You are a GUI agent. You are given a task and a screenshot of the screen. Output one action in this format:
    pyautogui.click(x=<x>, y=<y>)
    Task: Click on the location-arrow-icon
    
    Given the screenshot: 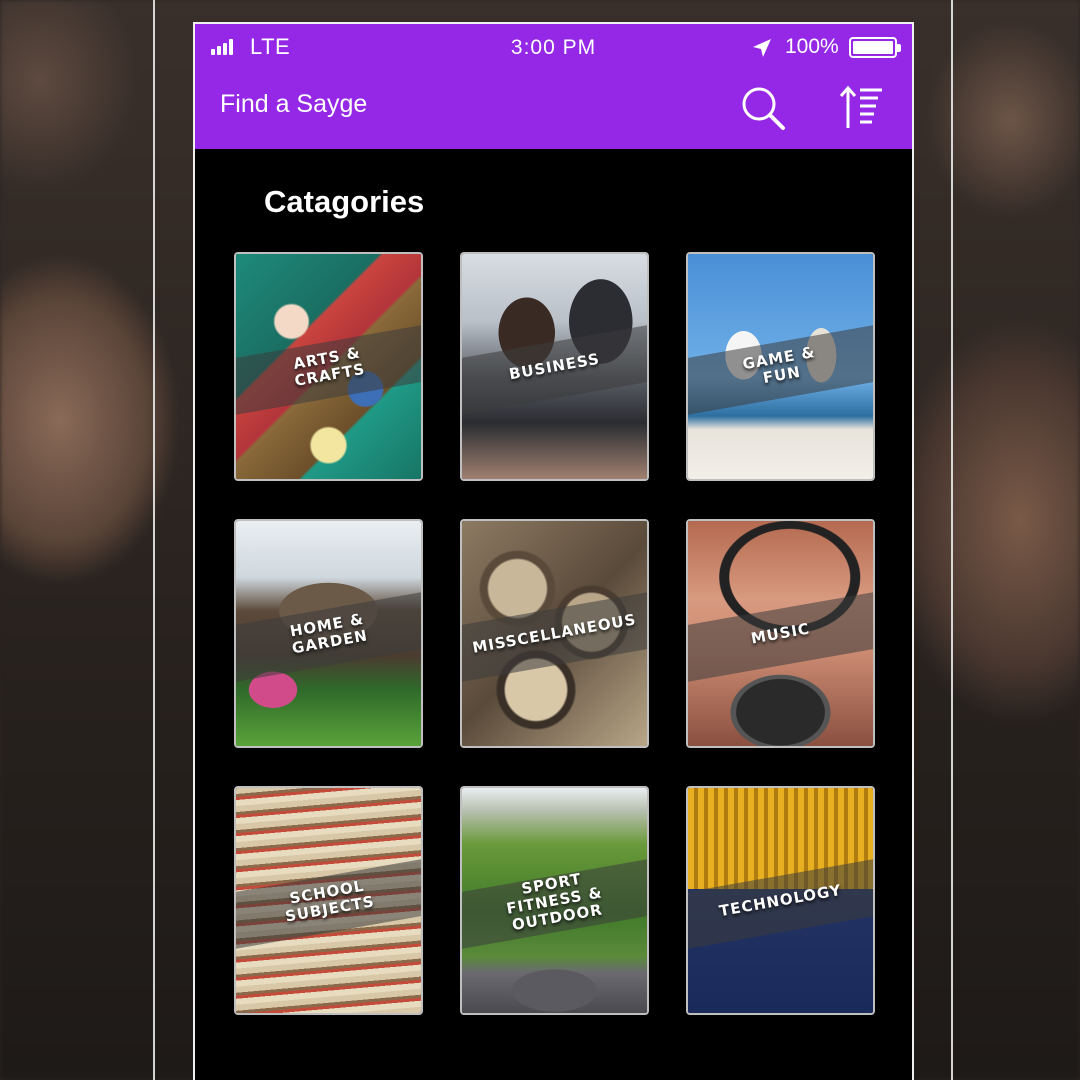 What is the action you would take?
    pyautogui.click(x=762, y=48)
    